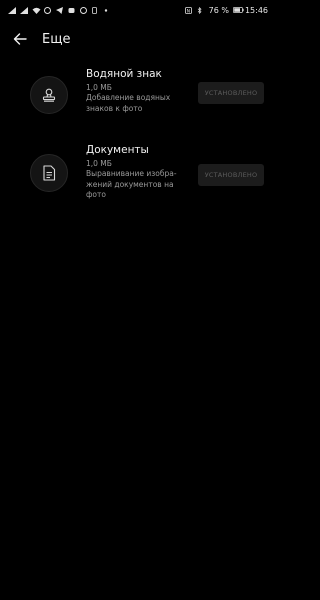  I want to click on svg-text: N, so click(187, 11).